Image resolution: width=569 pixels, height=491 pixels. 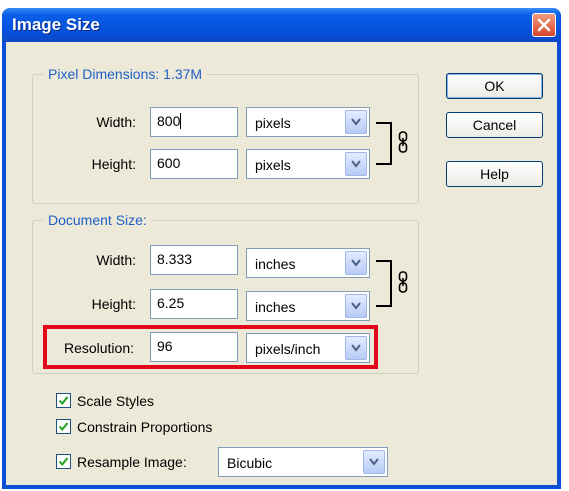 What do you see at coordinates (494, 174) in the screenshot?
I see `help-button: Help` at bounding box center [494, 174].